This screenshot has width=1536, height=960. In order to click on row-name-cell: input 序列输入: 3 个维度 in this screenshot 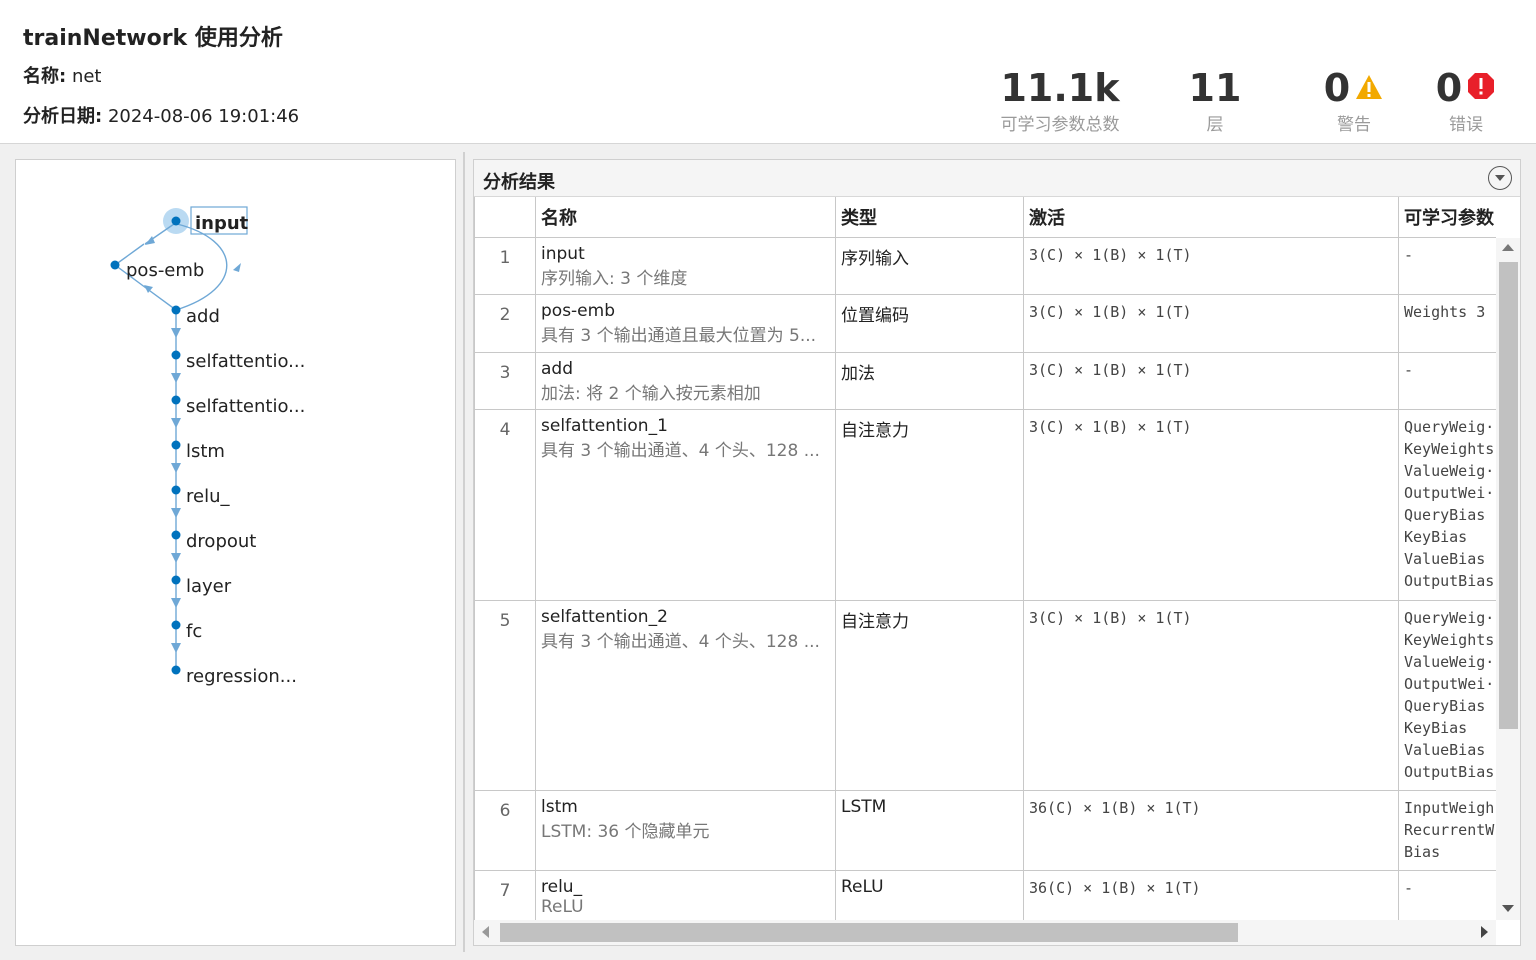, I will do `click(685, 265)`.